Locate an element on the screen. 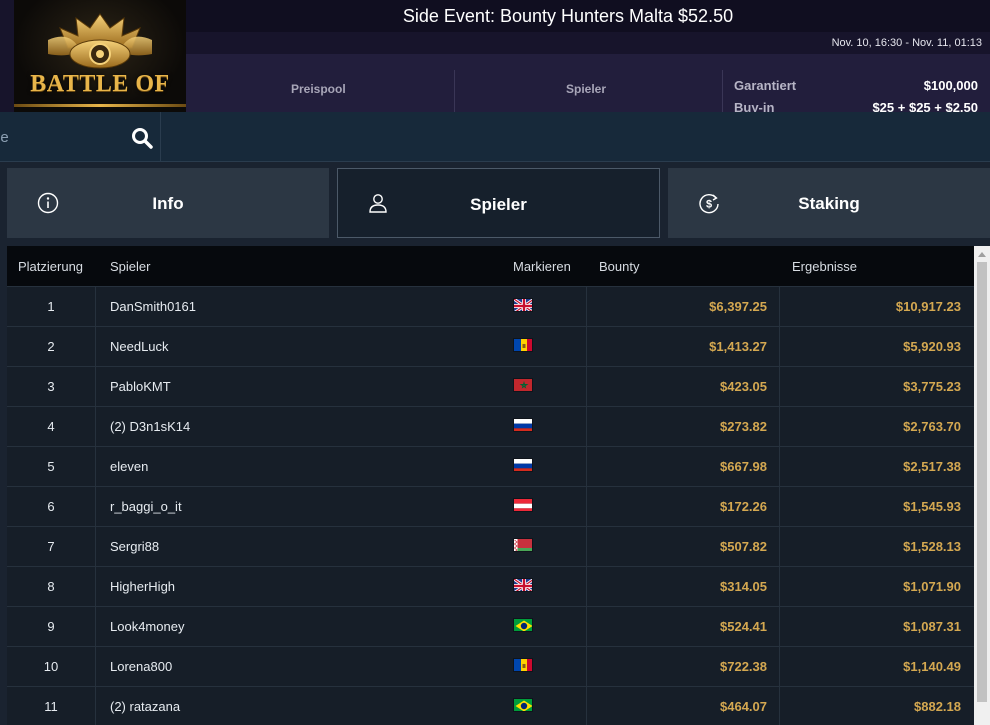 The width and height of the screenshot is (990, 725). search-bar is located at coordinates (495, 137).